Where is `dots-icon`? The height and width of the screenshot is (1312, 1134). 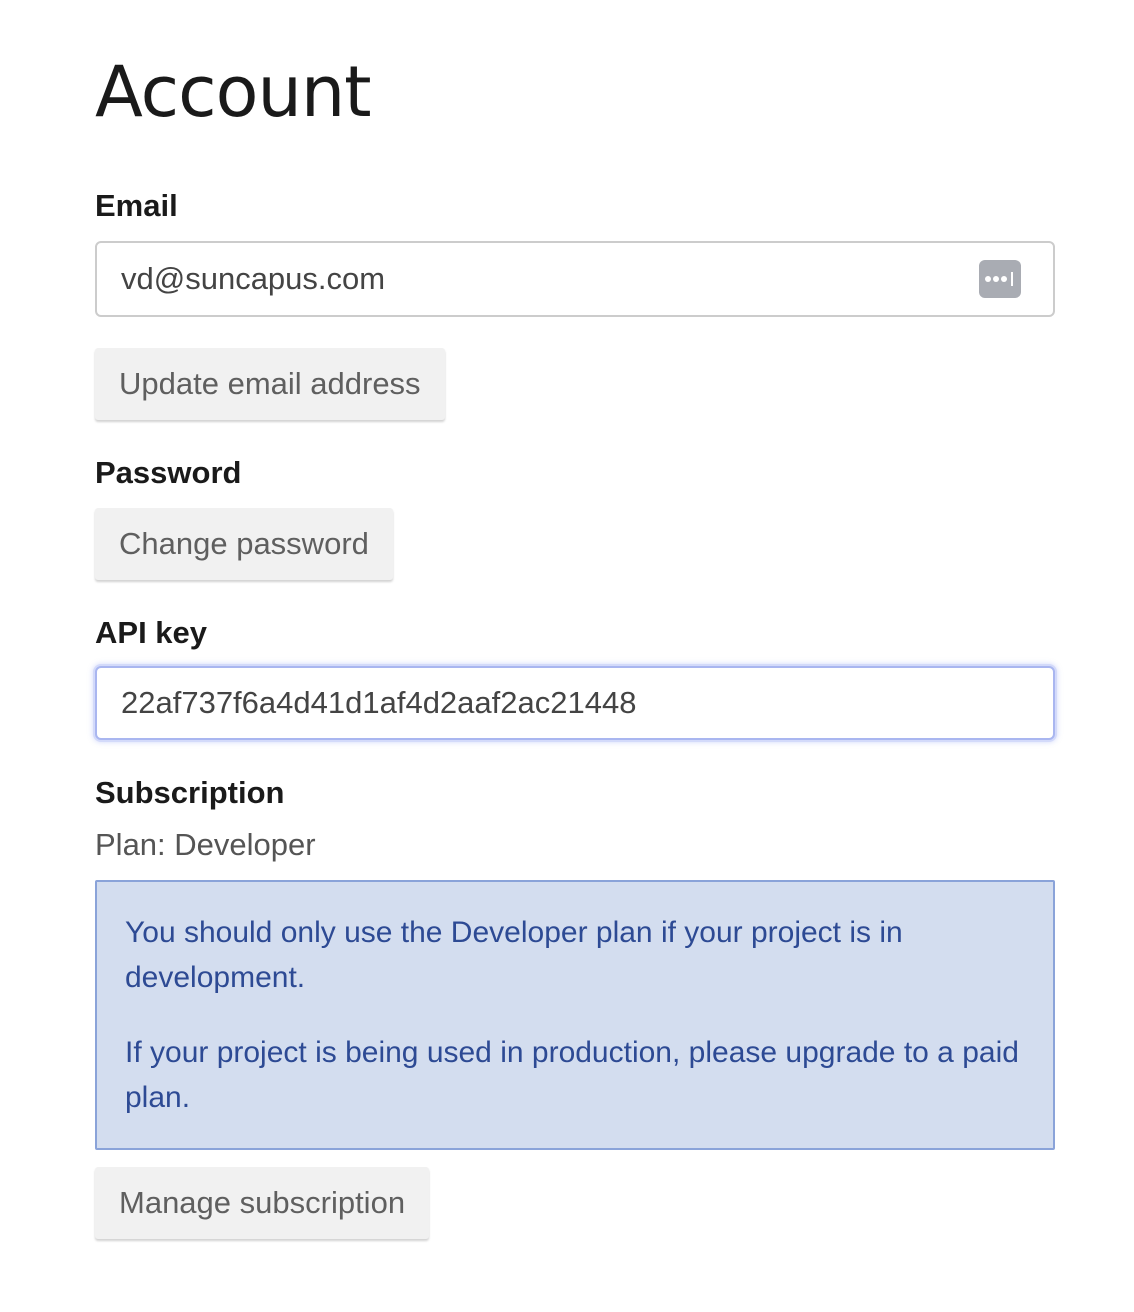
dots-icon is located at coordinates (999, 279).